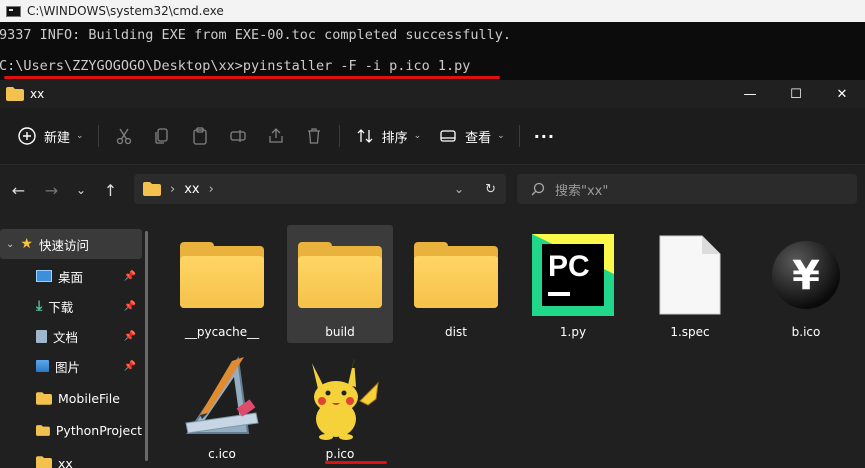 This screenshot has height=468, width=865. I want to click on explorer-titlebar: xx — ☐ ✕, so click(432, 94).